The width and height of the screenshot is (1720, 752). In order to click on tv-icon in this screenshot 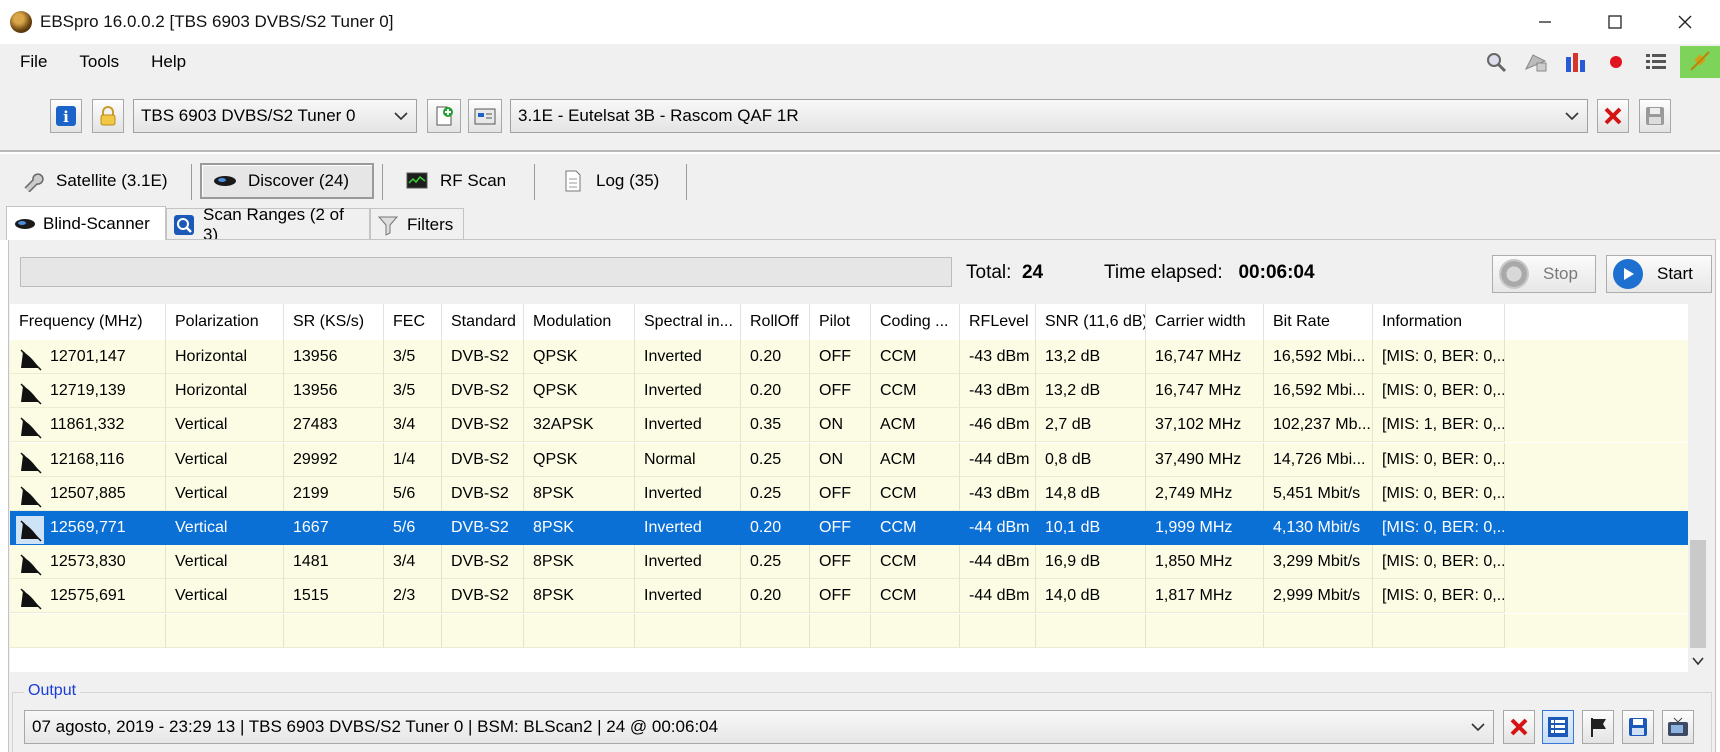, I will do `click(1678, 727)`.